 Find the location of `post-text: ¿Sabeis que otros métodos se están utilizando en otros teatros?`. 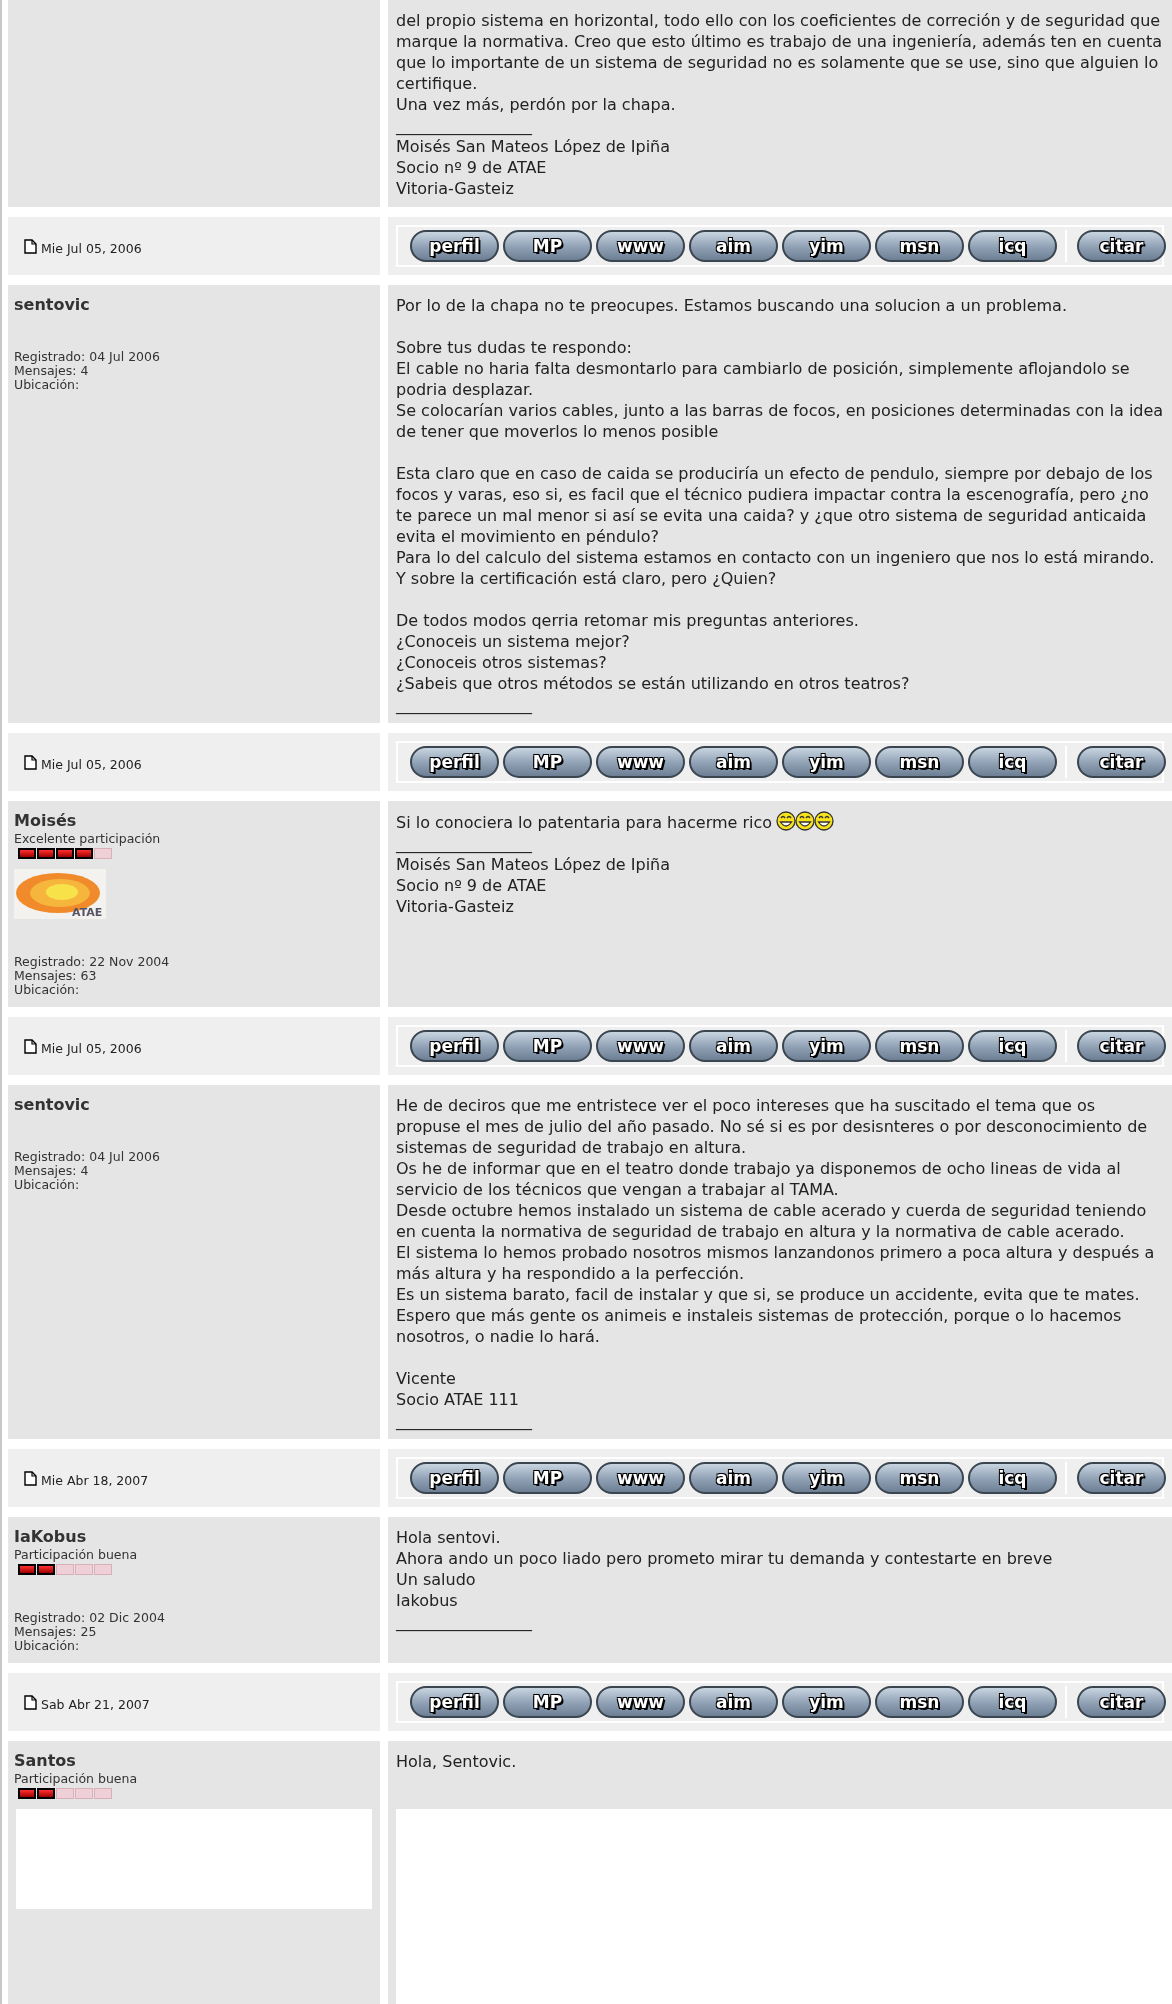

post-text: ¿Sabeis que otros métodos se están utilizando en otros teatros? is located at coordinates (653, 683).